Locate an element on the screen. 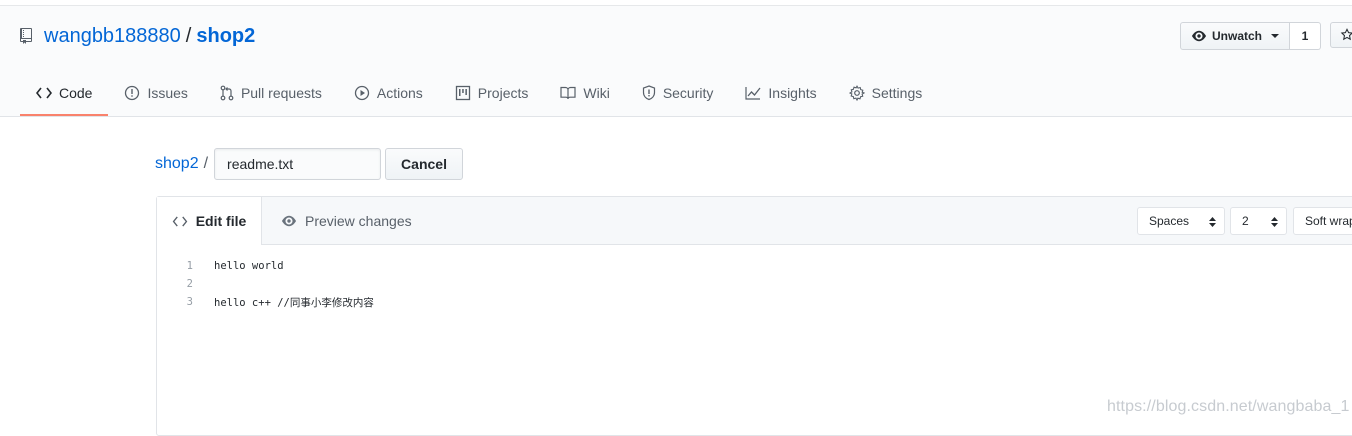  tab-edit-file: Edit file is located at coordinates (209, 221).